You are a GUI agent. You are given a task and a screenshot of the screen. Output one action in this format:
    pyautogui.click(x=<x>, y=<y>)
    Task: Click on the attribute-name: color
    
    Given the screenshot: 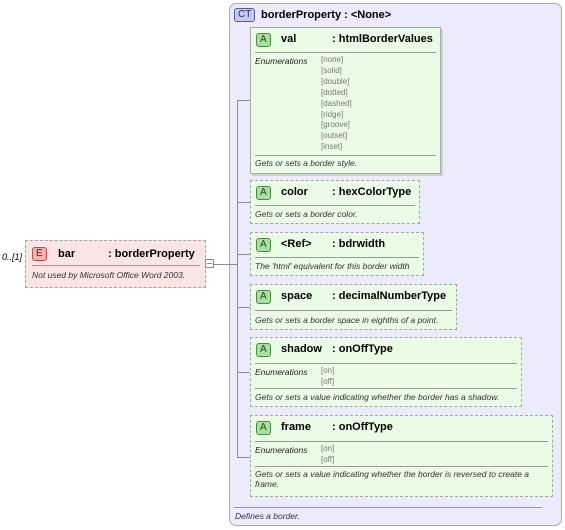 What is the action you would take?
    pyautogui.click(x=294, y=192)
    